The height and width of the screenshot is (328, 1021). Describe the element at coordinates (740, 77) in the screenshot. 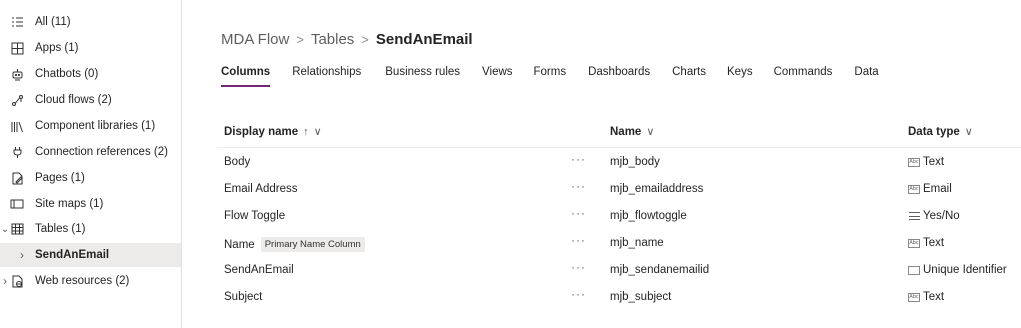

I see `tab-keys: Keys` at that location.